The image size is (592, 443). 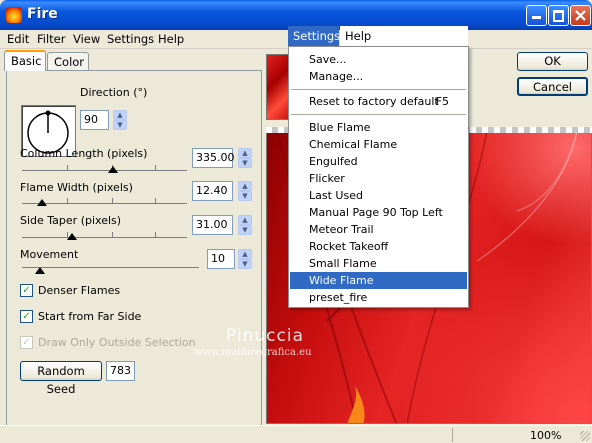 I want to click on far-side-label: Start from Far Side, so click(x=90, y=316).